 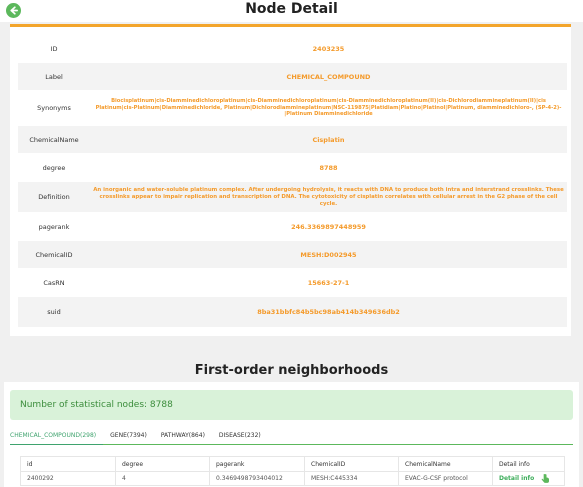 What do you see at coordinates (292, 282) in the screenshot?
I see `detail-row-casrn: CasRN 15663-27-1` at bounding box center [292, 282].